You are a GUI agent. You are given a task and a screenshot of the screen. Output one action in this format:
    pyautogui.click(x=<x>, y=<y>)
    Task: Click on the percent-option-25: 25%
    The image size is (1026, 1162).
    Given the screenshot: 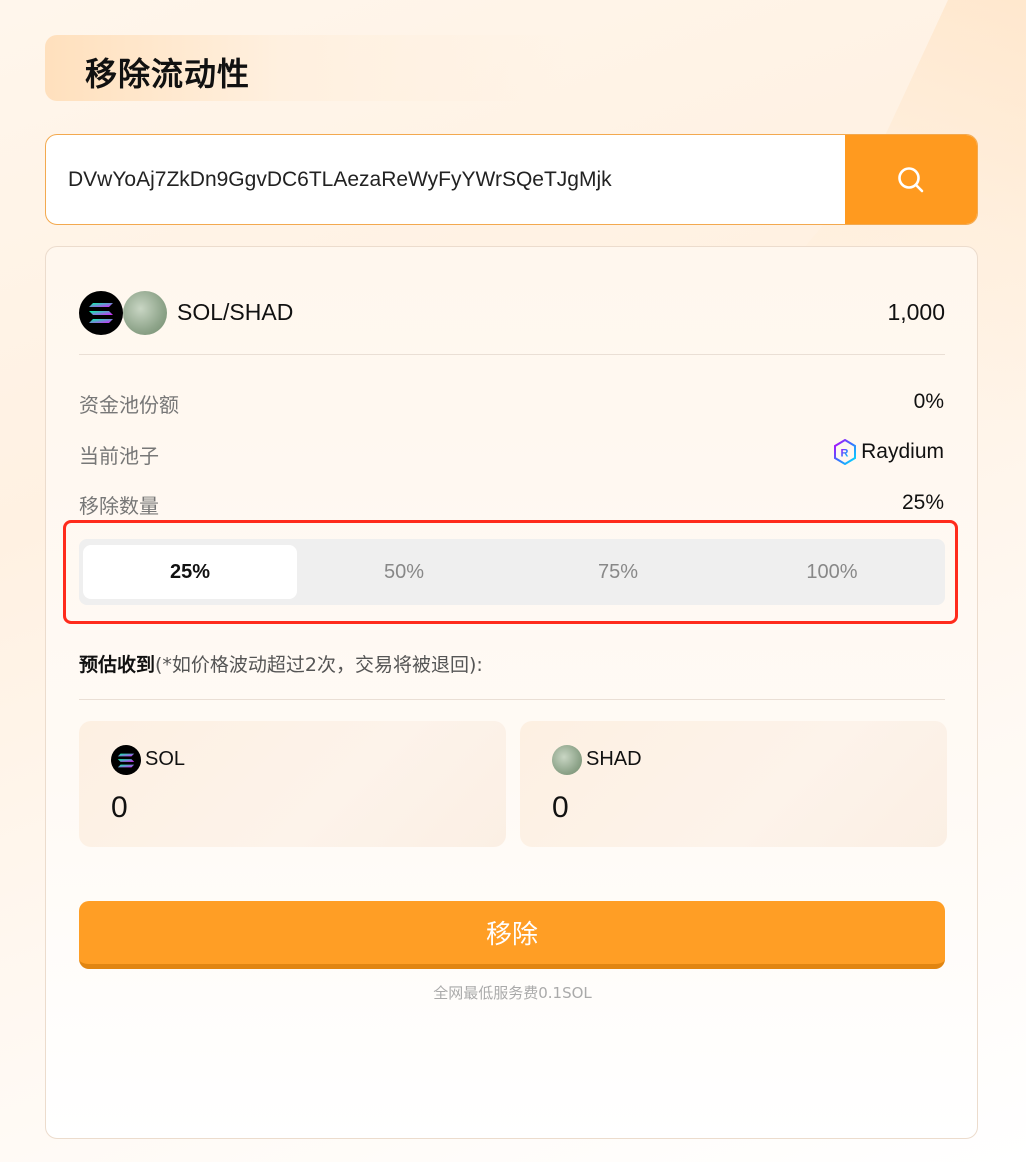 What is the action you would take?
    pyautogui.click(x=190, y=572)
    